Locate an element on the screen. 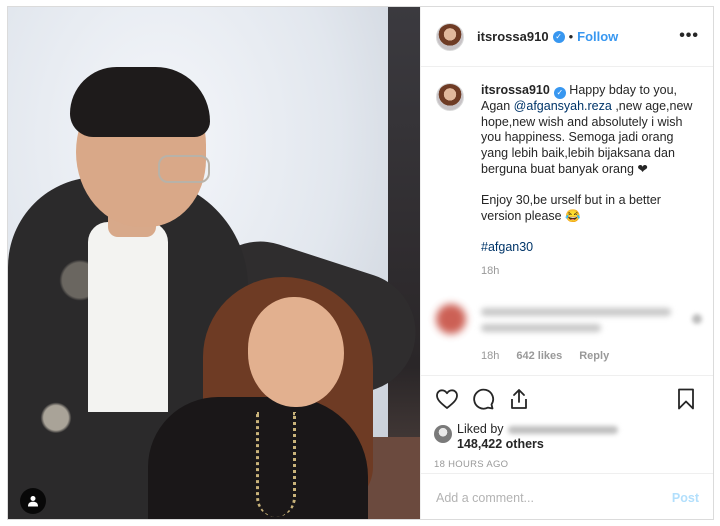 Image resolution: width=720 pixels, height=526 pixels. comment-like-icon is located at coordinates (697, 319).